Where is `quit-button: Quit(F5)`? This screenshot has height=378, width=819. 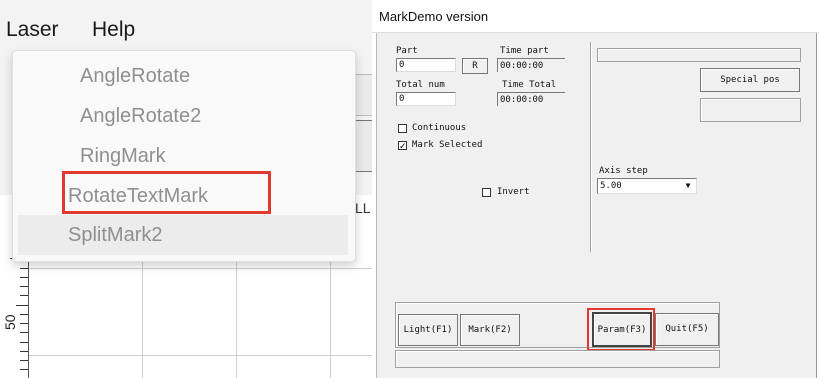
quit-button: Quit(F5) is located at coordinates (687, 329).